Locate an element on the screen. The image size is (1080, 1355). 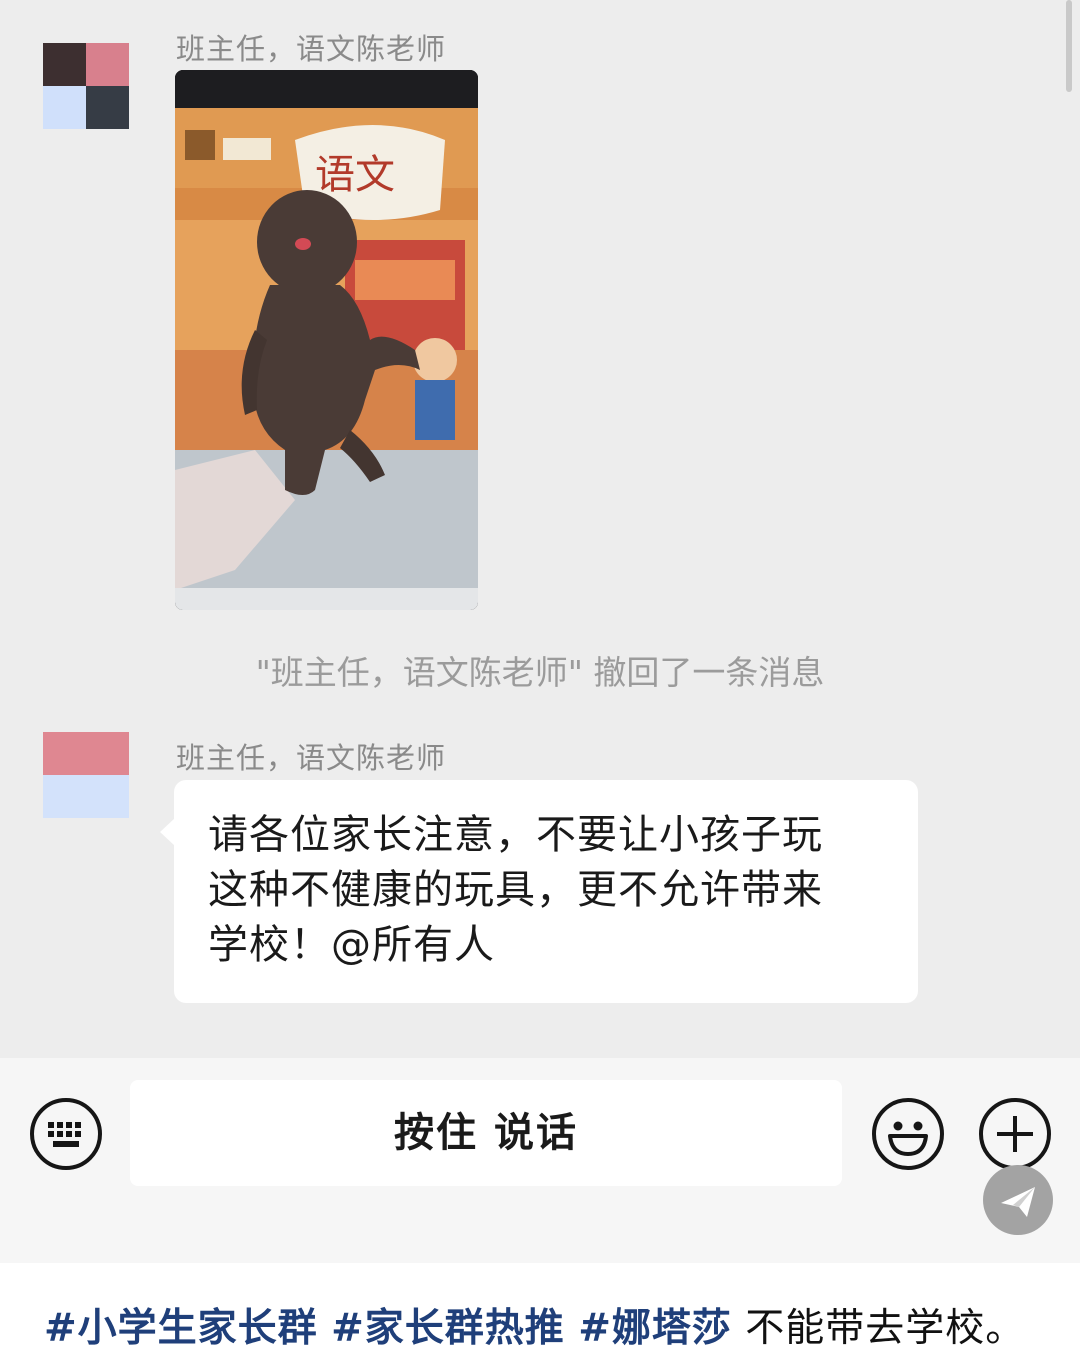
textbook-photo: 语文 is located at coordinates (326, 340).